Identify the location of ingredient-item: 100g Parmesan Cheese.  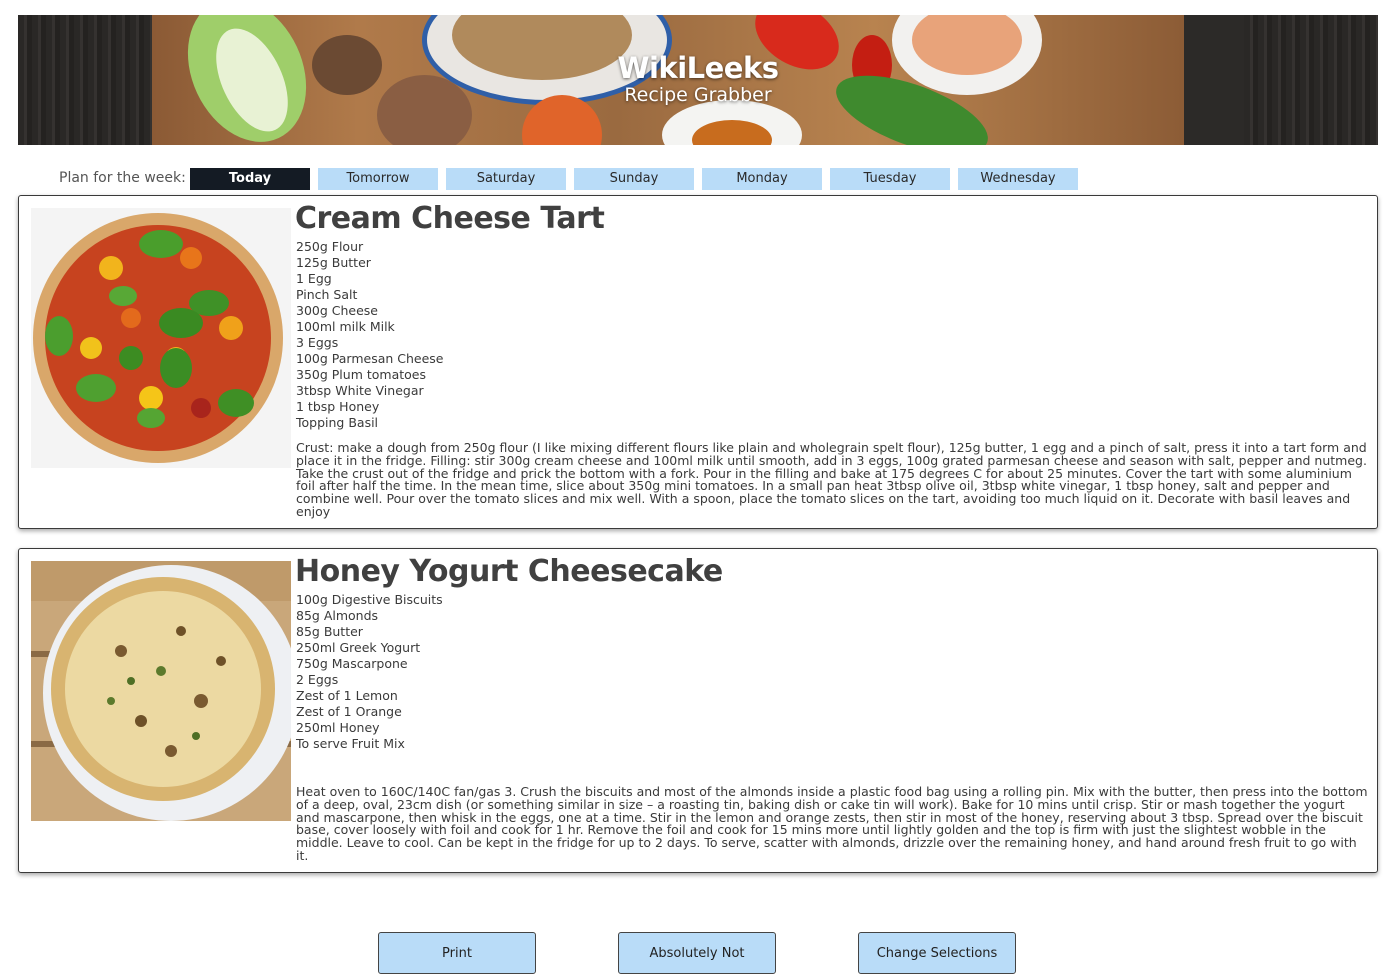
(370, 358).